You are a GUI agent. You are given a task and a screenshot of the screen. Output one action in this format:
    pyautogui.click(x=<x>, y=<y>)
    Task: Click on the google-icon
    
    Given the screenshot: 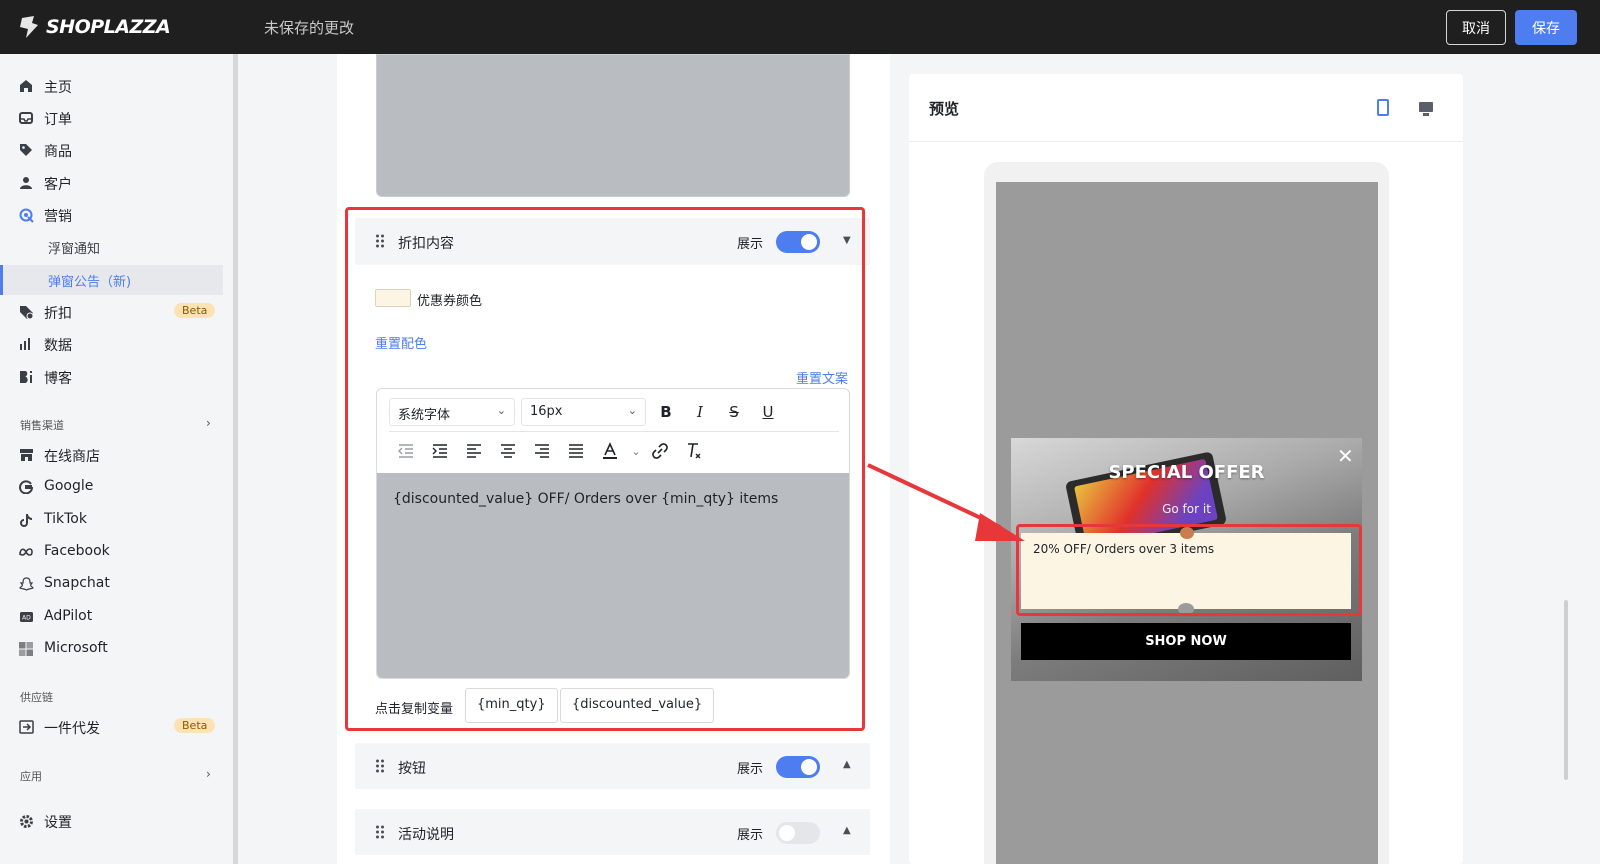 What is the action you would take?
    pyautogui.click(x=26, y=487)
    